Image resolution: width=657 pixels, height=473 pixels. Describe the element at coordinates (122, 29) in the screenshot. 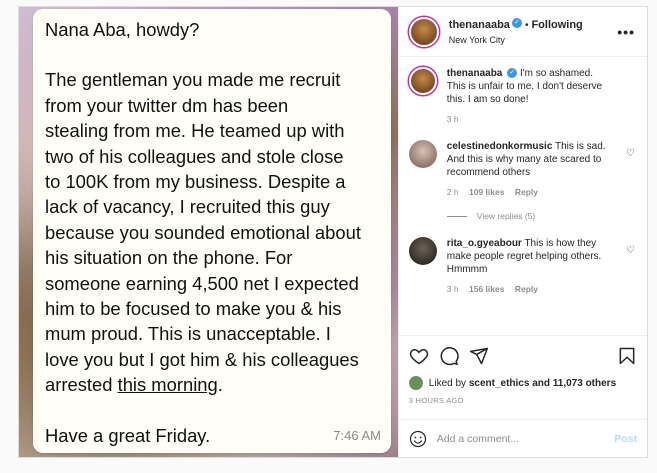

I see `message-greeting: Nana Aba, howdy?` at that location.